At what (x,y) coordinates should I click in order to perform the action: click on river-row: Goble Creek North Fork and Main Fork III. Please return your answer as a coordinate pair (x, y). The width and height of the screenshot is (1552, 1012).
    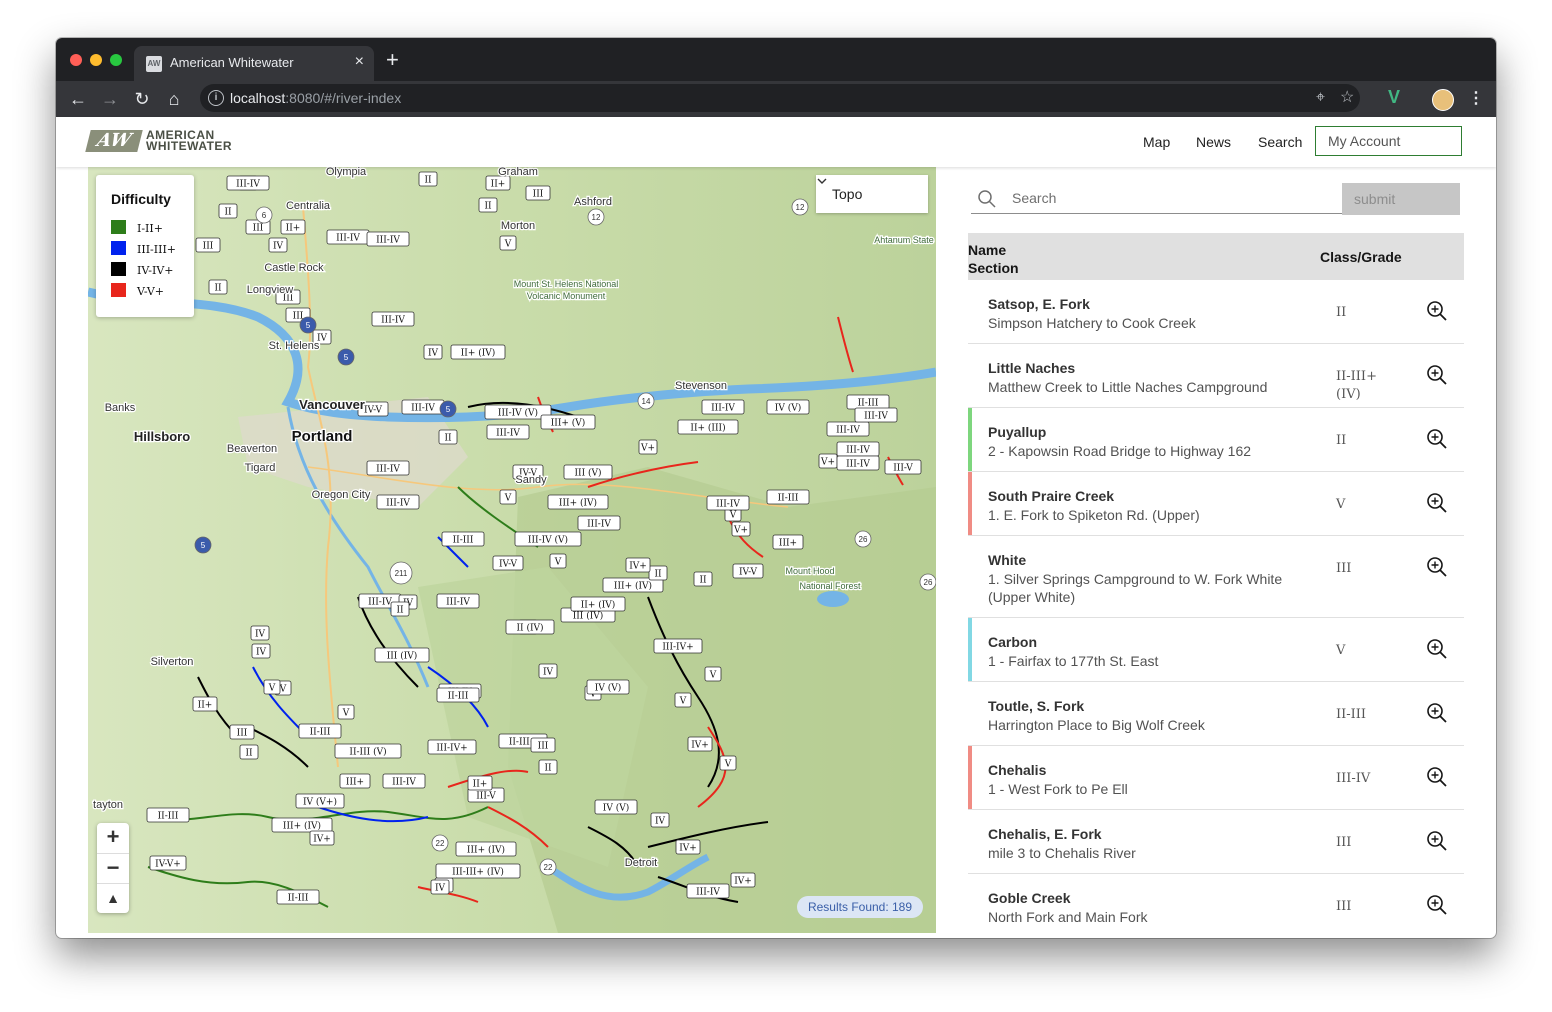
    Looking at the image, I should click on (1216, 906).